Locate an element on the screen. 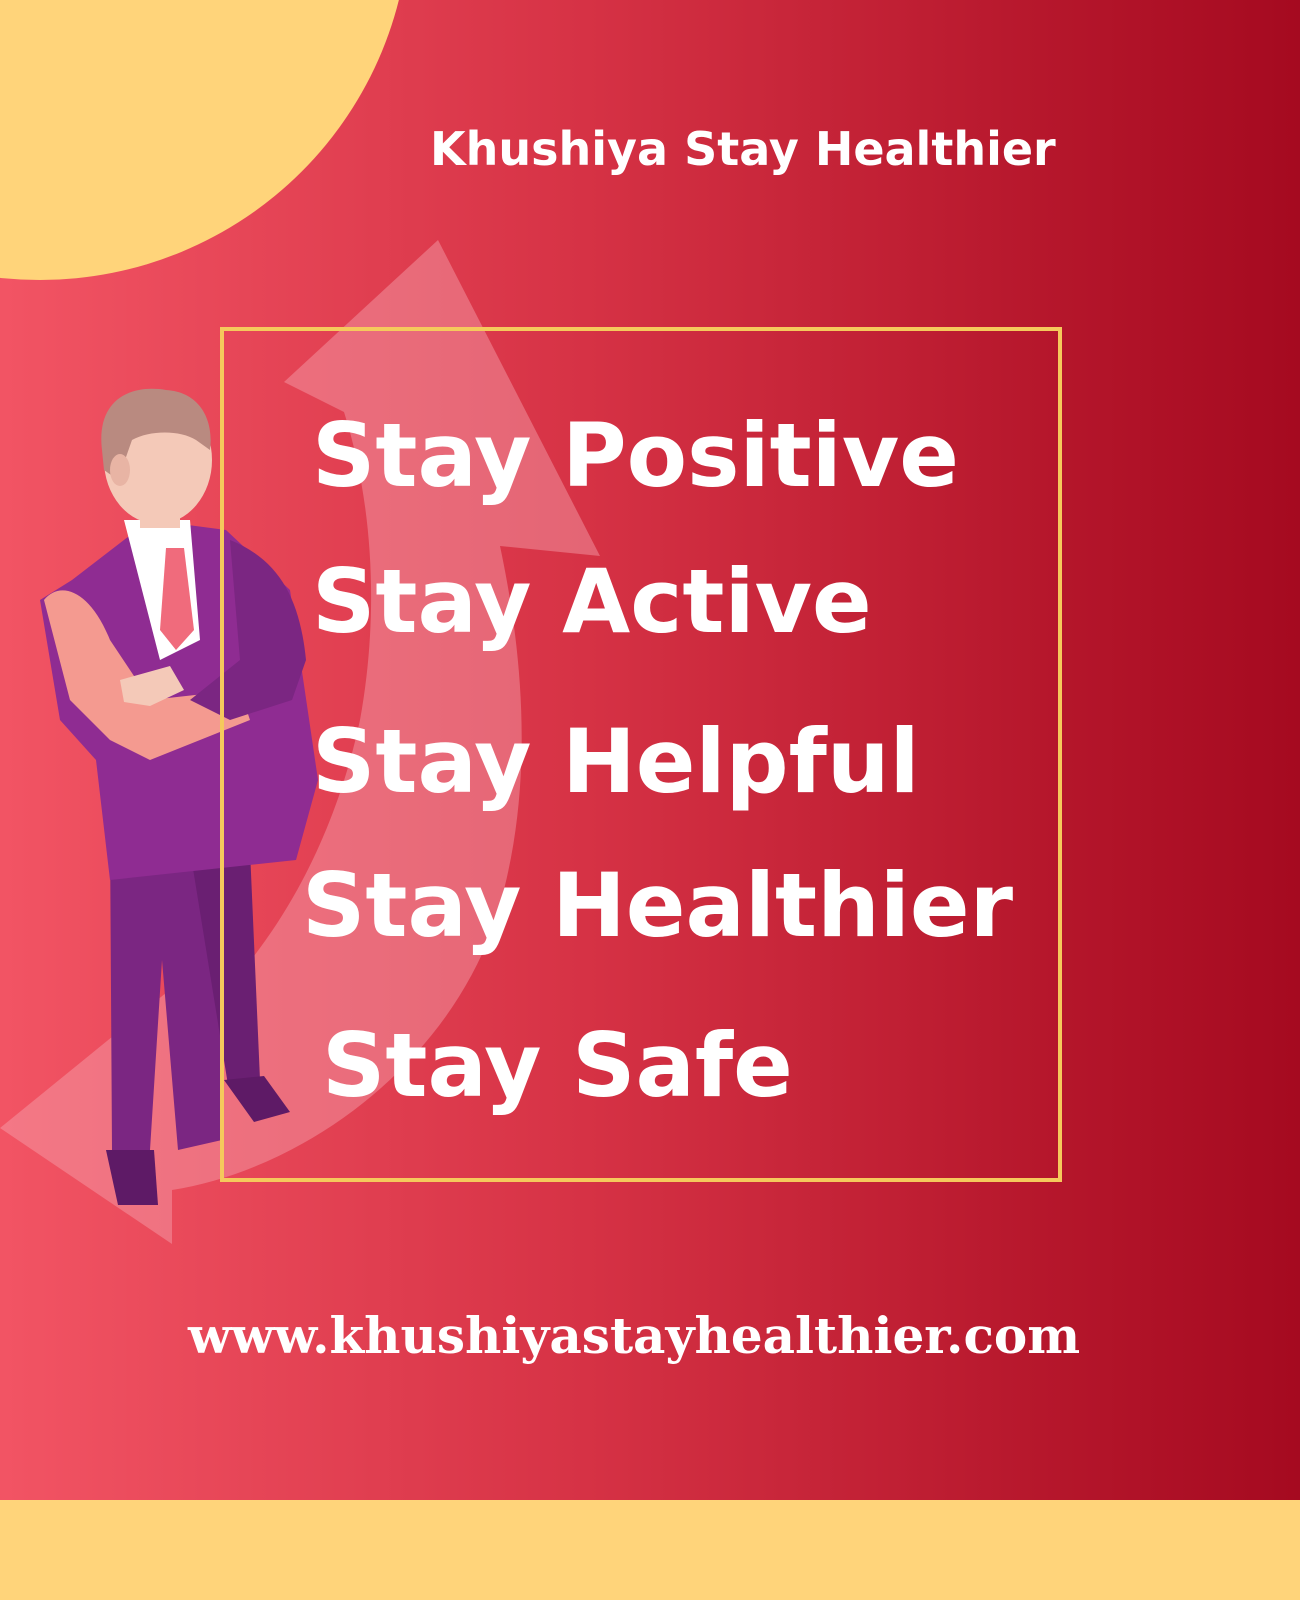  slogan-stay-active: Stay Active is located at coordinates (592, 601).